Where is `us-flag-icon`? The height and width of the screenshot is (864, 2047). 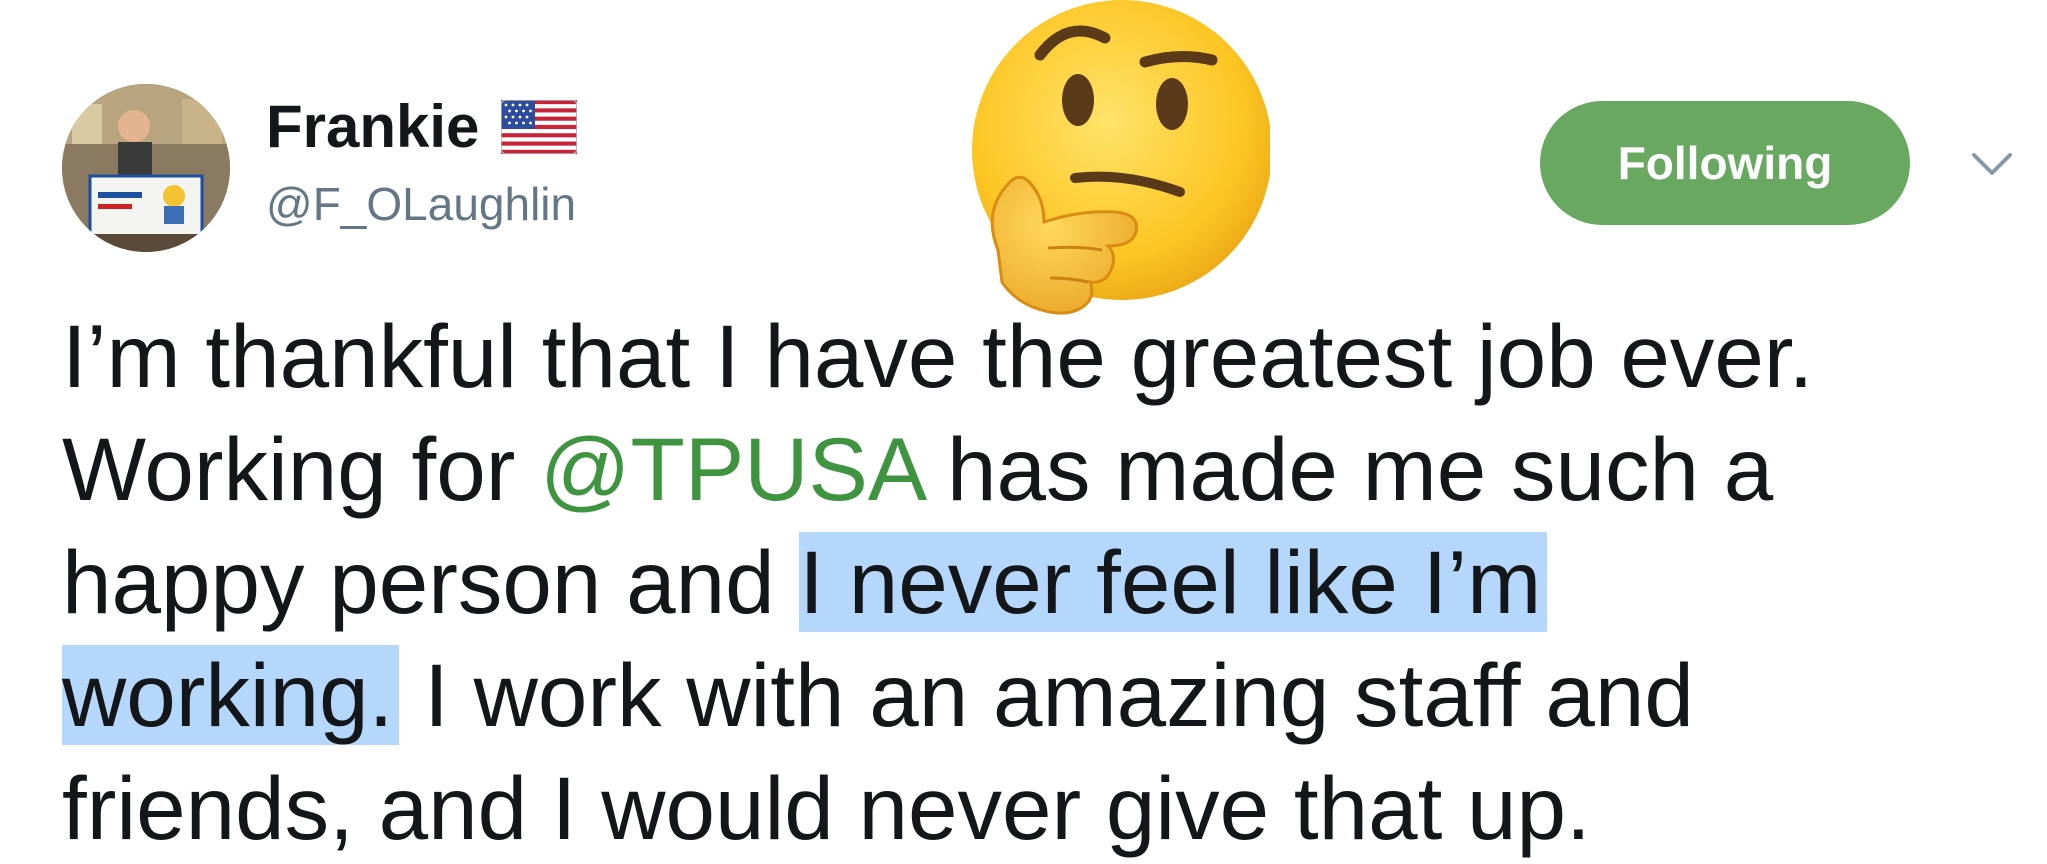
us-flag-icon is located at coordinates (539, 127).